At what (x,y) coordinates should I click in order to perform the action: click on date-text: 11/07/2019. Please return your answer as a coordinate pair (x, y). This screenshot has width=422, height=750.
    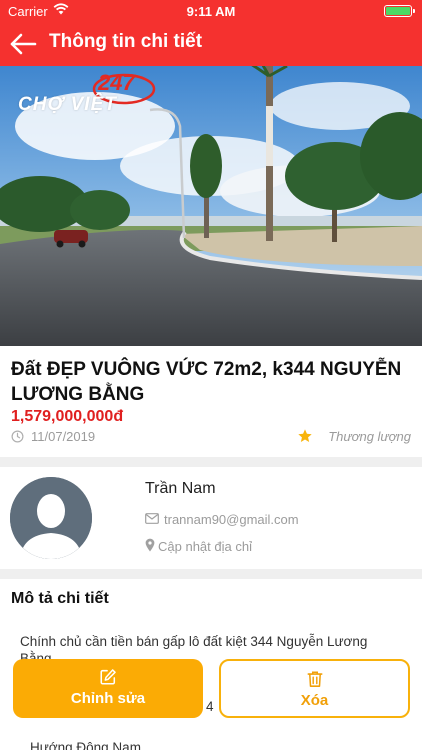
    Looking at the image, I should click on (63, 436).